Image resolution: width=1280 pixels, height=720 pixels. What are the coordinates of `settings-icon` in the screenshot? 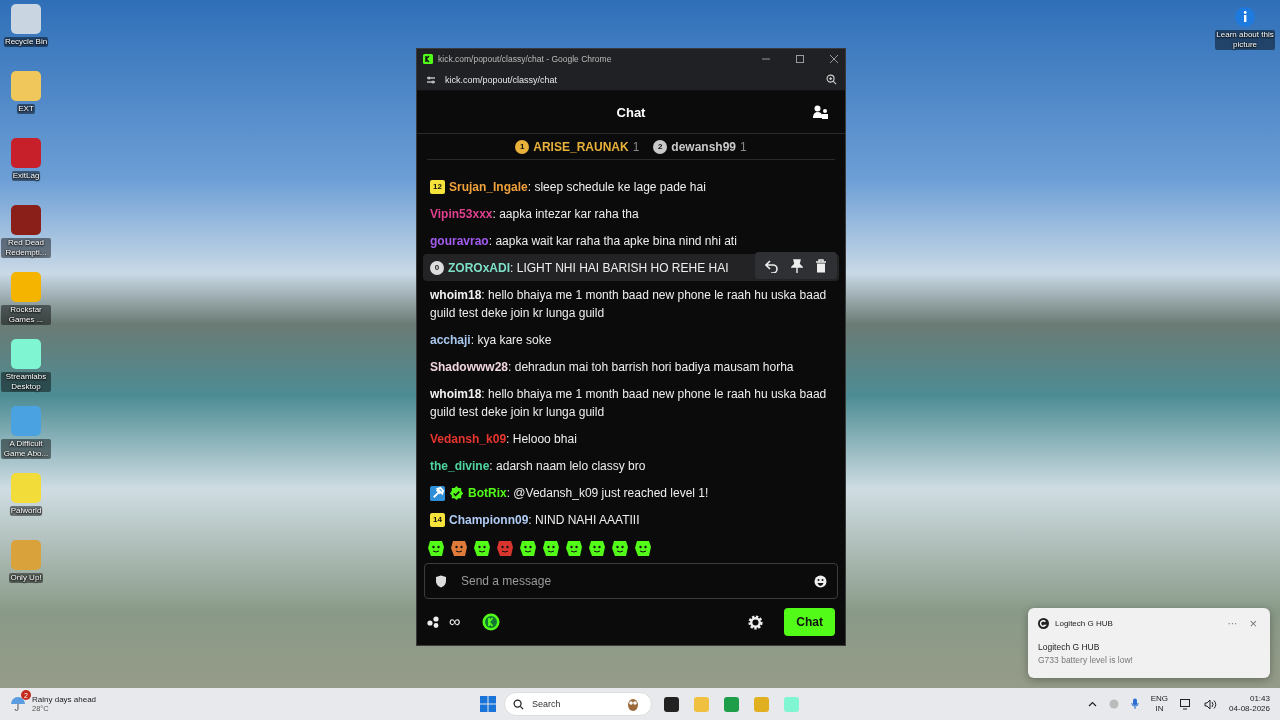 It's located at (756, 622).